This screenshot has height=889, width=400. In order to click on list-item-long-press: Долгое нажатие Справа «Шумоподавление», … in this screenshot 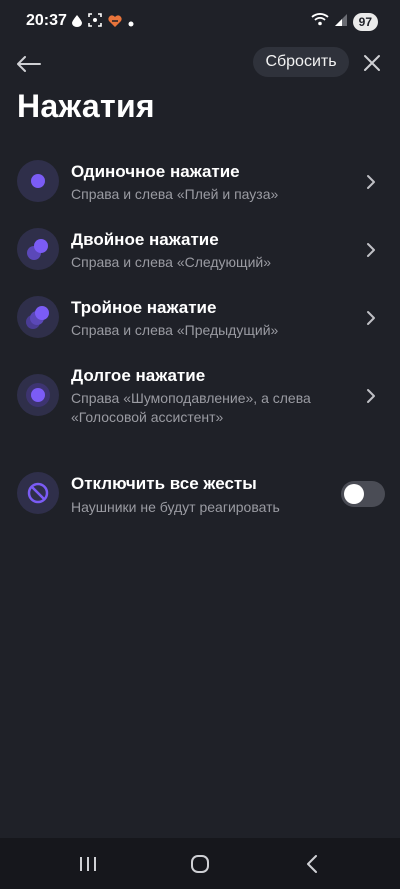, I will do `click(200, 395)`.